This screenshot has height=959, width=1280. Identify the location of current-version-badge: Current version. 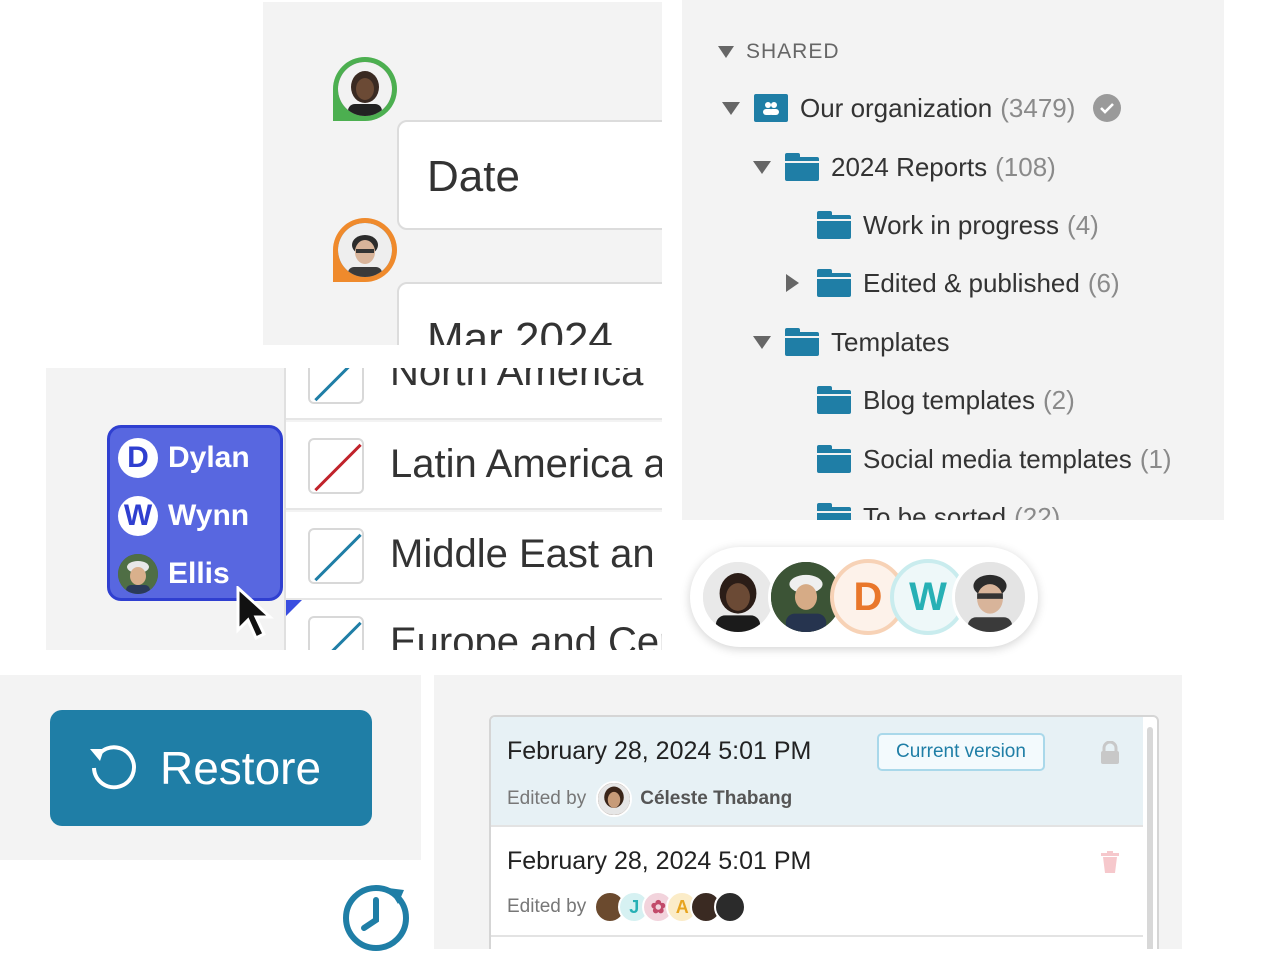
(961, 752).